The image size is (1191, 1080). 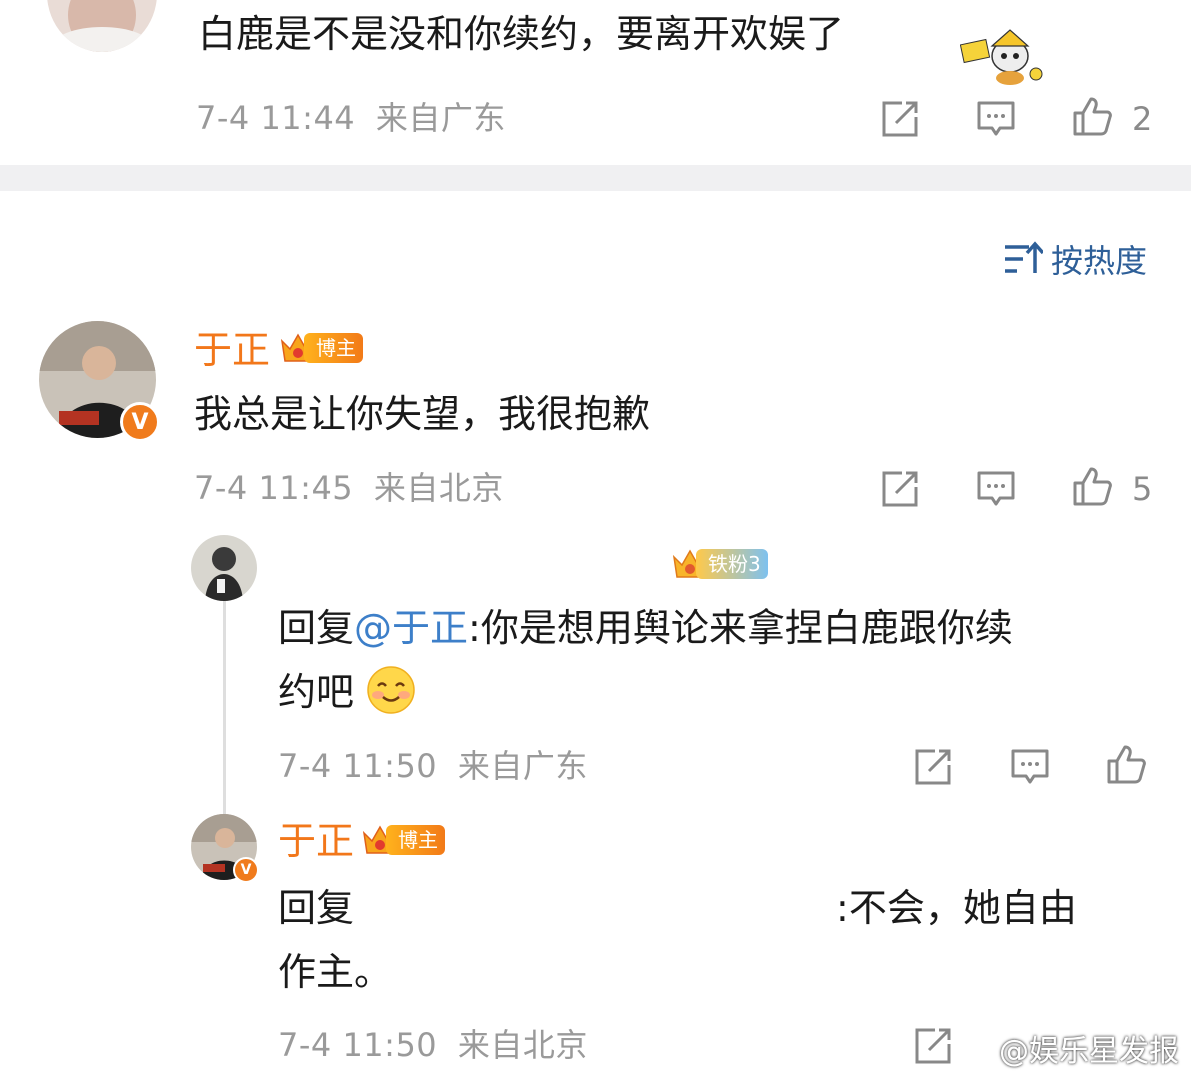 I want to click on mention-link: @于正, so click(x=411, y=628).